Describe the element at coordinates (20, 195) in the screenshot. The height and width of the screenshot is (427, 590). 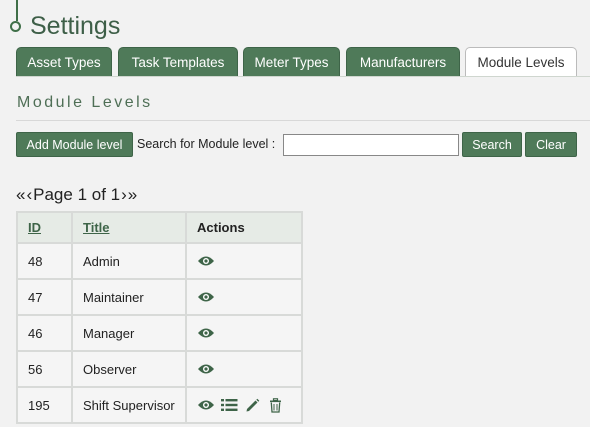
I see `first-page-icon: «` at that location.